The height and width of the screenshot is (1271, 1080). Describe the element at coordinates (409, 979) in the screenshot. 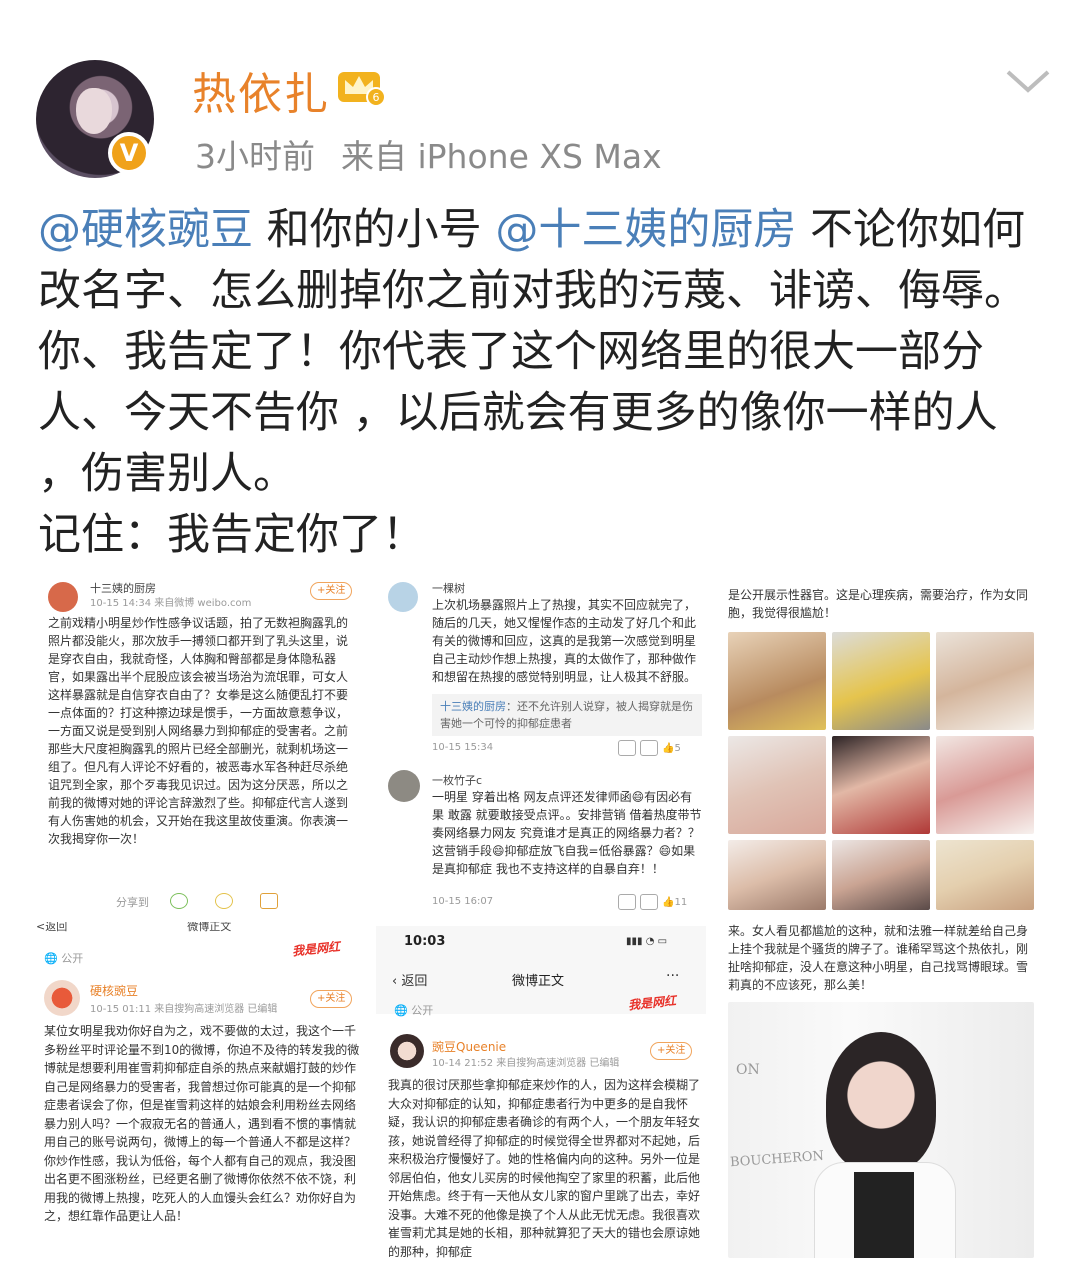

I see `back-button: ‹ 返回` at that location.